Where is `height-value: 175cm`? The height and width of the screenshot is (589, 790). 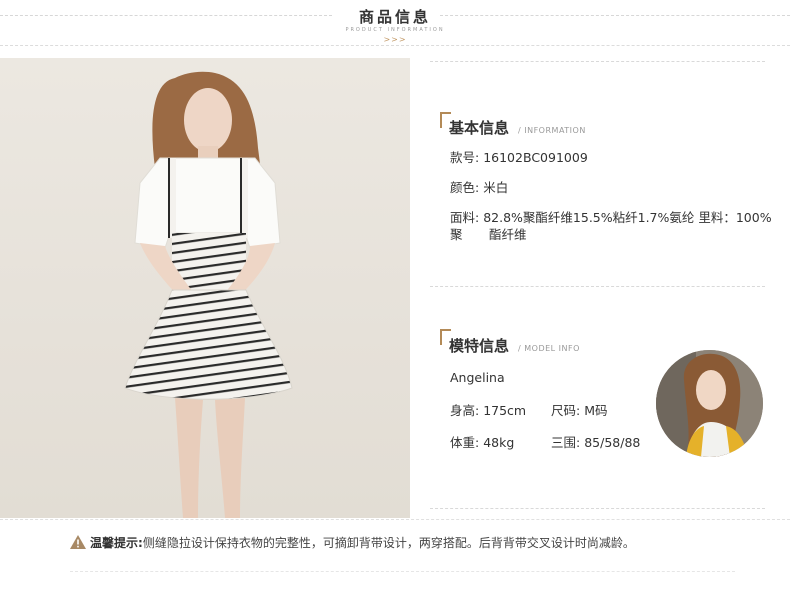 height-value: 175cm is located at coordinates (505, 410).